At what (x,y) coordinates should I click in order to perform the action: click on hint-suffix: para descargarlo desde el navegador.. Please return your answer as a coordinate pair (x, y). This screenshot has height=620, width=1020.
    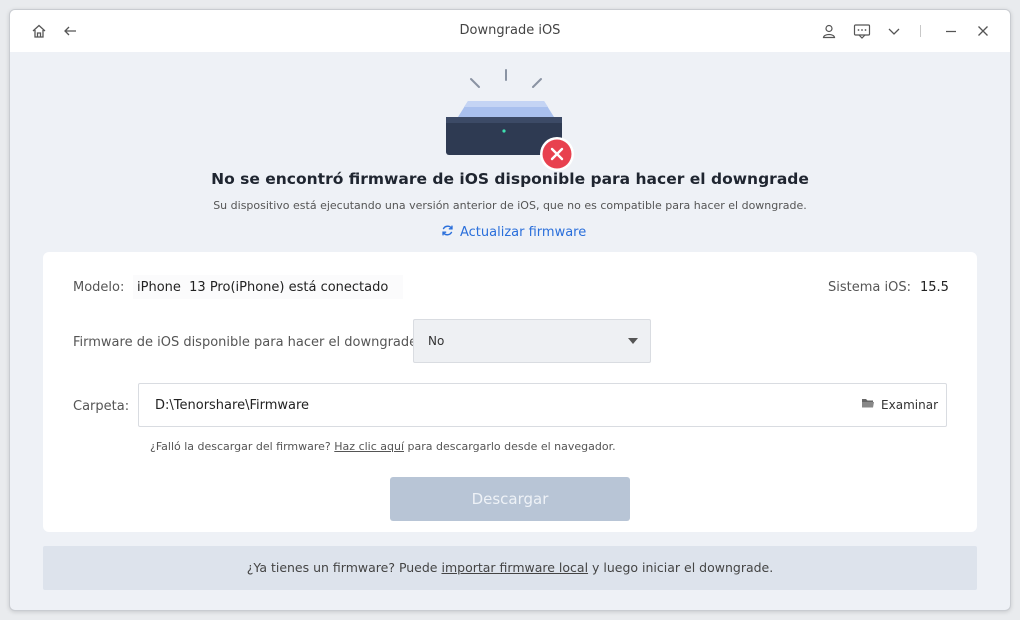
    Looking at the image, I should click on (510, 446).